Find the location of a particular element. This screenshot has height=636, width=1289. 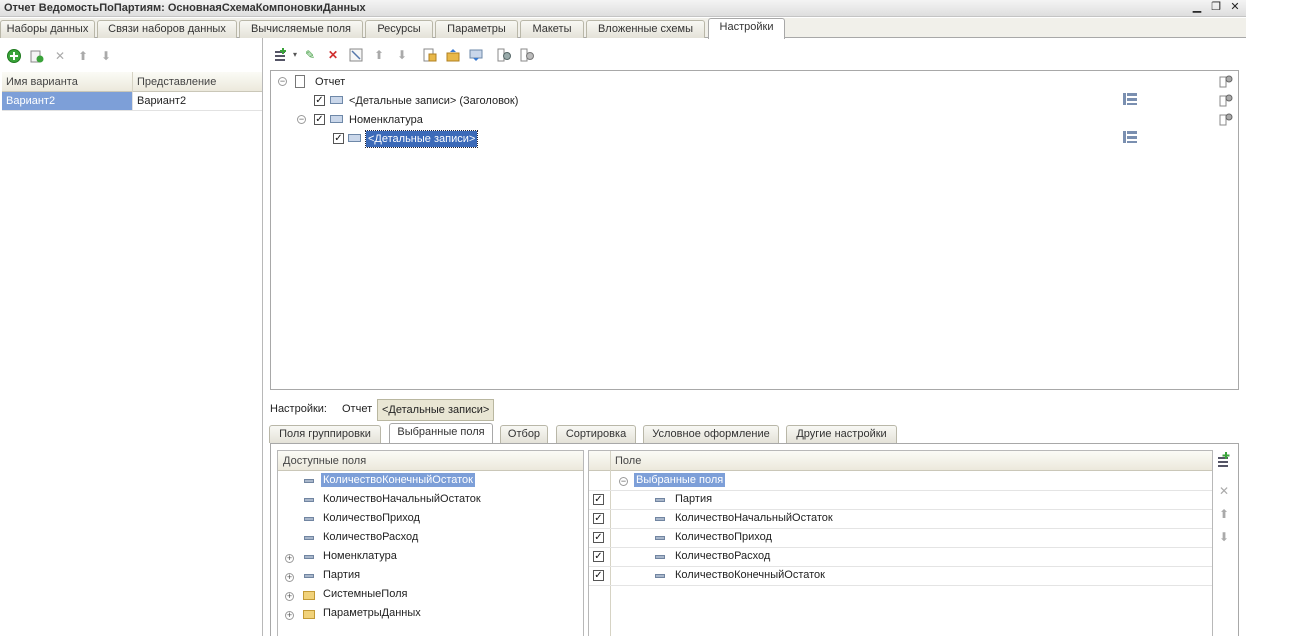

grouping-icon is located at coordinates (336, 119).